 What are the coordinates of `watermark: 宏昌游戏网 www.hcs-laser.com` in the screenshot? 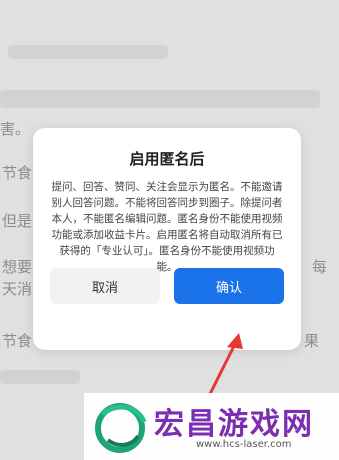 It's located at (211, 426).